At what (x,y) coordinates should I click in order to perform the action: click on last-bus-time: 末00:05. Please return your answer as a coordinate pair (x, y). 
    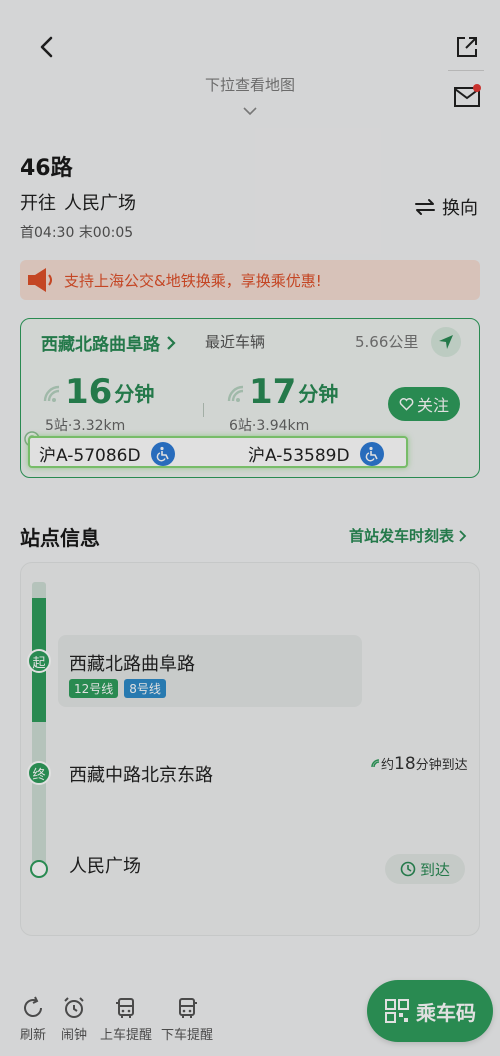
    Looking at the image, I should click on (106, 233).